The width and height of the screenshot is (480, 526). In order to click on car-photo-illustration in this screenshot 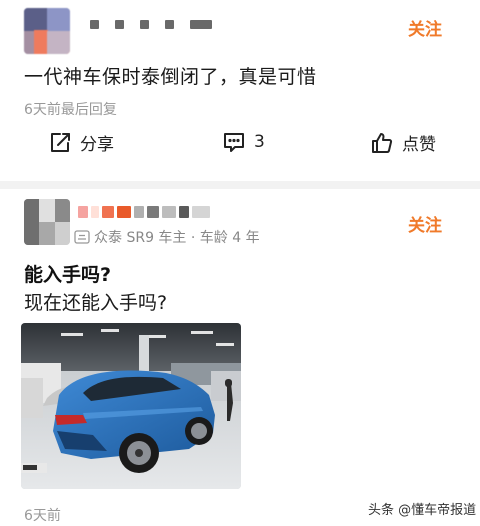, I will do `click(131, 406)`.